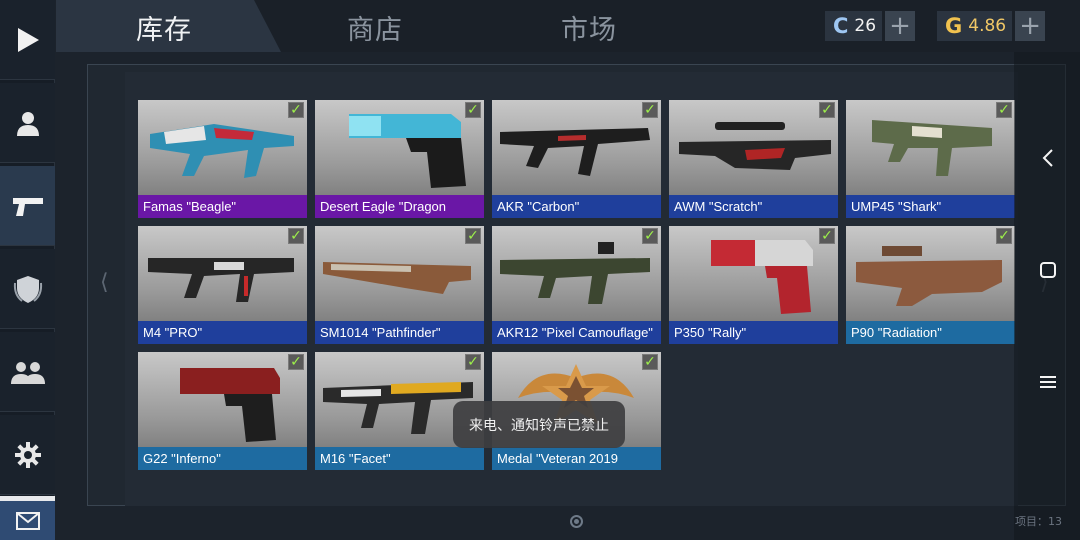 The image size is (1080, 540). Describe the element at coordinates (865, 26) in the screenshot. I see `credits-value: 26` at that location.